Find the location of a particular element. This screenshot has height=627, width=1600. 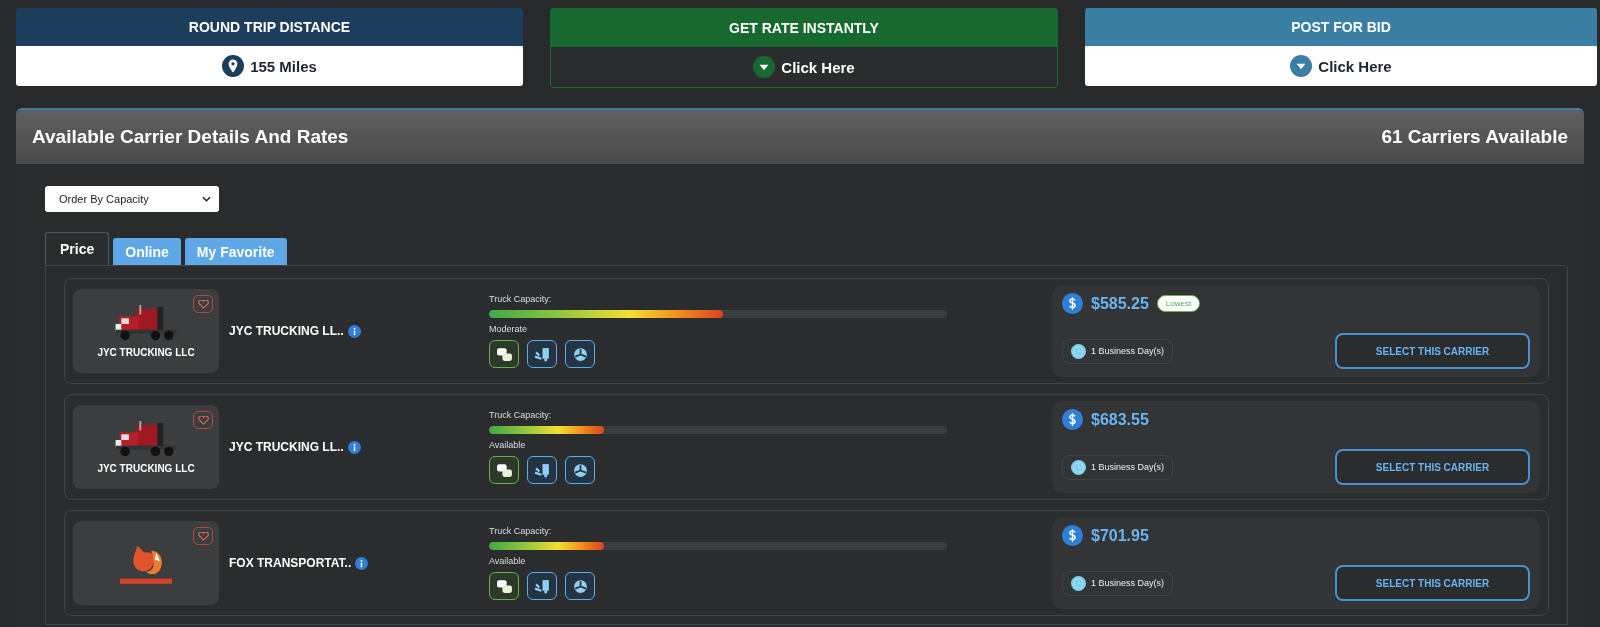

carrier-count: 61 Carriers Available is located at coordinates (1474, 137).